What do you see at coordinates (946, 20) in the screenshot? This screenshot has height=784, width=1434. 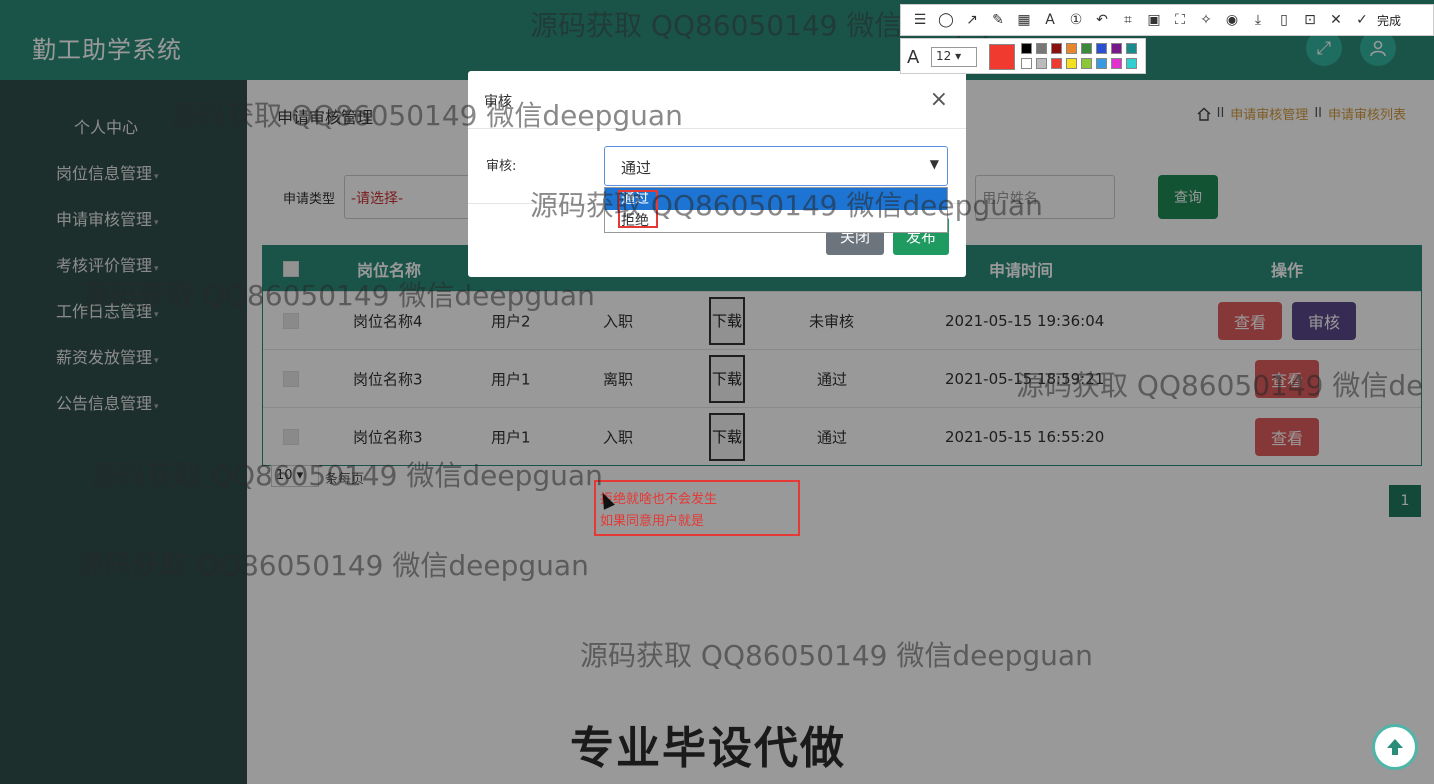 I see `ellipse-icon: ◯` at bounding box center [946, 20].